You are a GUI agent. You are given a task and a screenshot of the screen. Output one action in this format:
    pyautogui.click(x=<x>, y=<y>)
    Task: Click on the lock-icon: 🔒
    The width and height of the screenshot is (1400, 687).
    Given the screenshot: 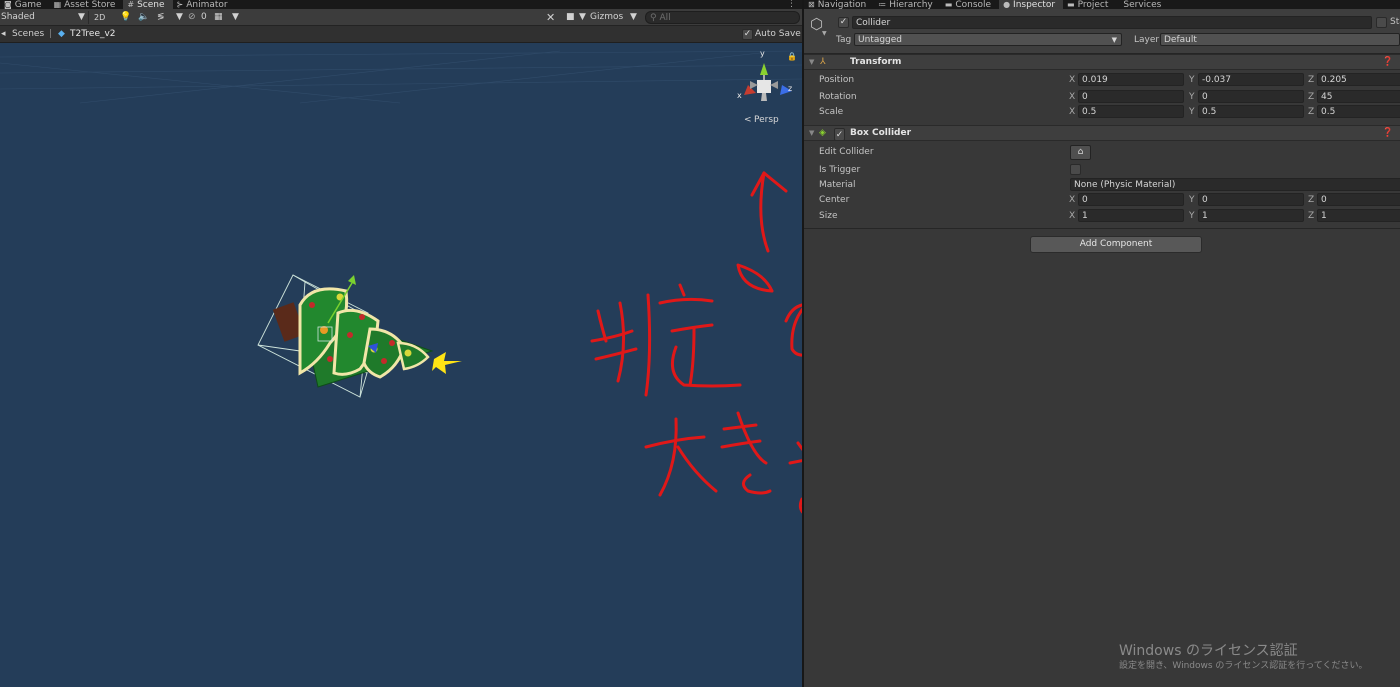 What is the action you would take?
    pyautogui.click(x=792, y=56)
    